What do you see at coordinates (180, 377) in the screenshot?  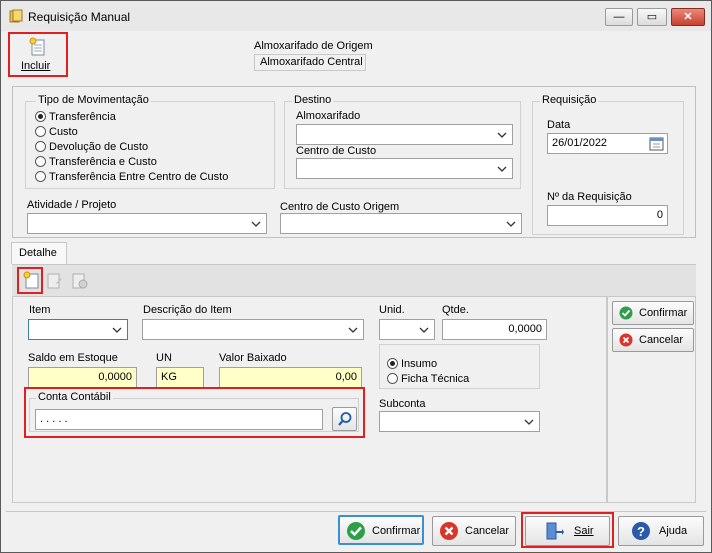 I see `un-field: KG` at bounding box center [180, 377].